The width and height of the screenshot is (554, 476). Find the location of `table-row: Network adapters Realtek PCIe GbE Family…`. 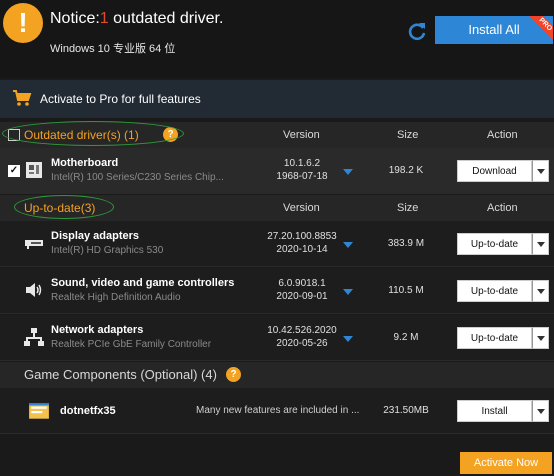

table-row: Network adapters Realtek PCIe GbE Family… is located at coordinates (277, 338).